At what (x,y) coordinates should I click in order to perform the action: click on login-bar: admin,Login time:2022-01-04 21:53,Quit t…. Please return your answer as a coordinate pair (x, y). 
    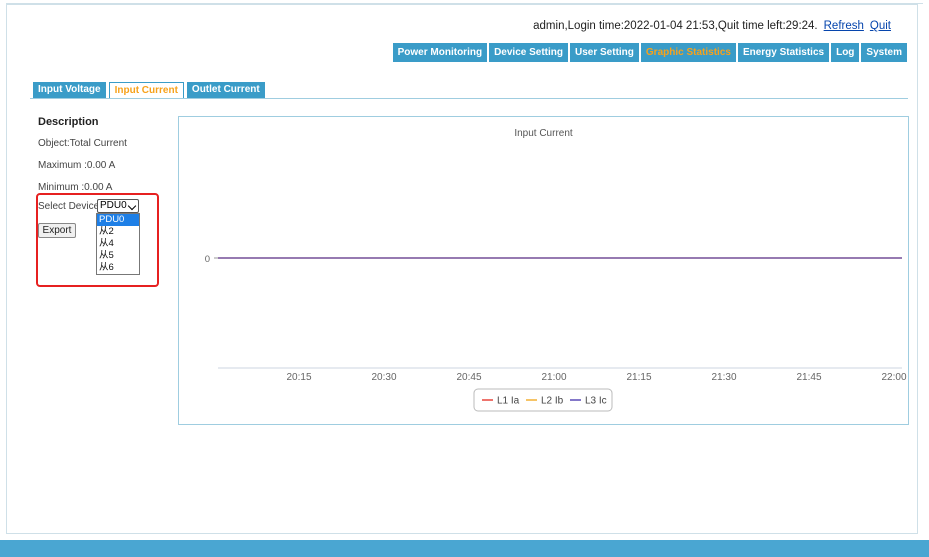
    Looking at the image, I should click on (712, 26).